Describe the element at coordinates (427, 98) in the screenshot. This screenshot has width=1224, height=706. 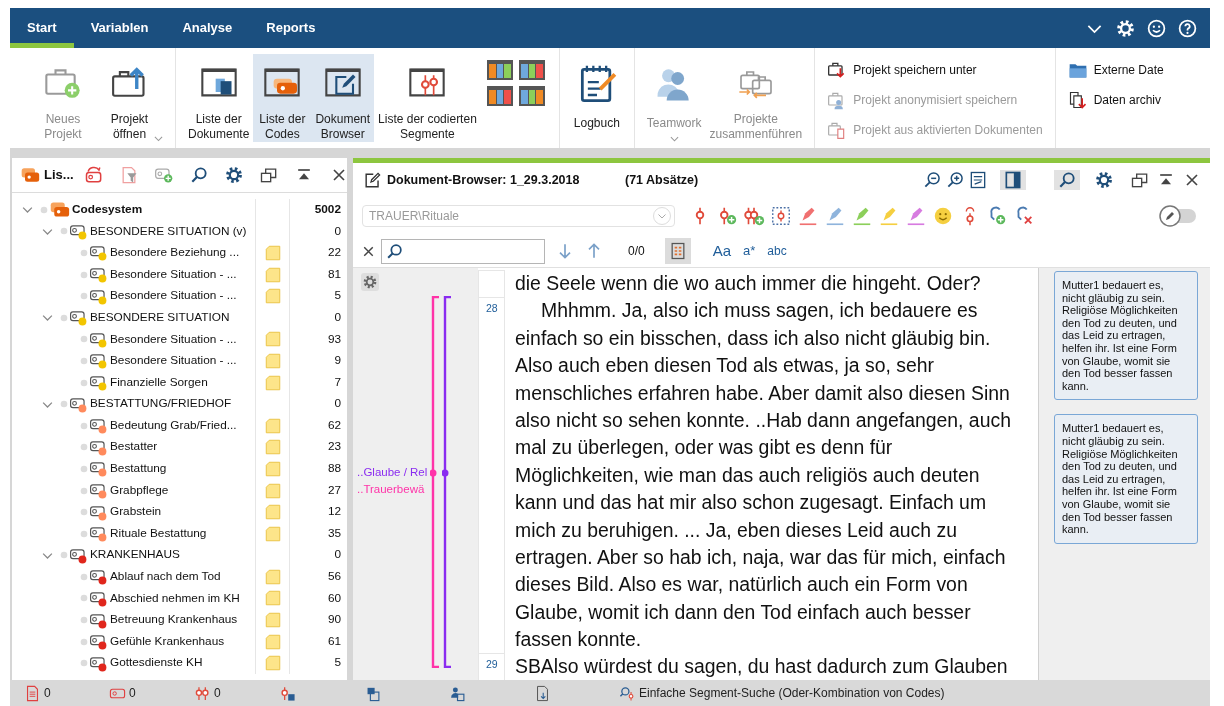
I see `ribbon-button: Liste der codierten Segmente` at that location.